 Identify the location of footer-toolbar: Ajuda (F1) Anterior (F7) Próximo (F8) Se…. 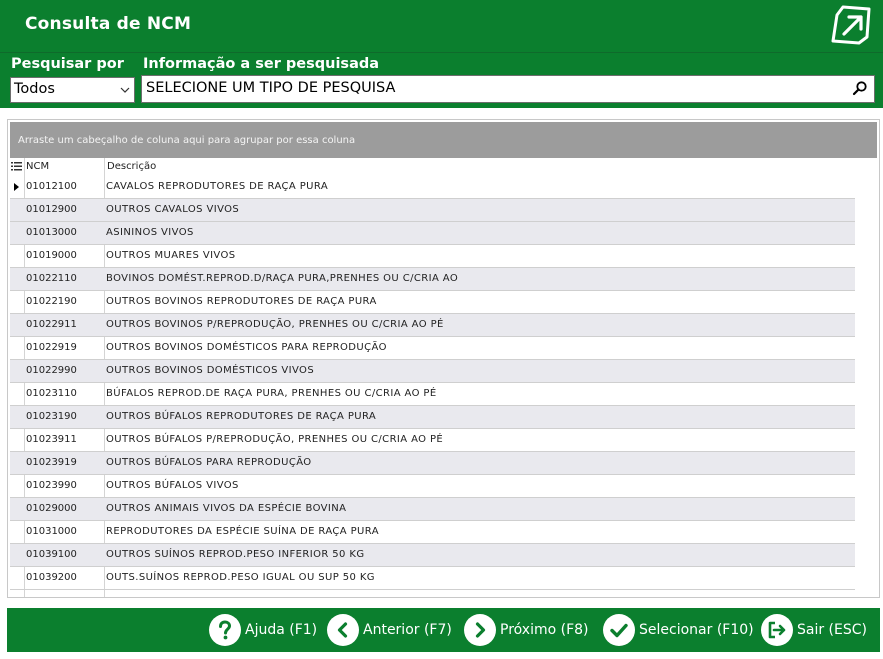
(443, 630).